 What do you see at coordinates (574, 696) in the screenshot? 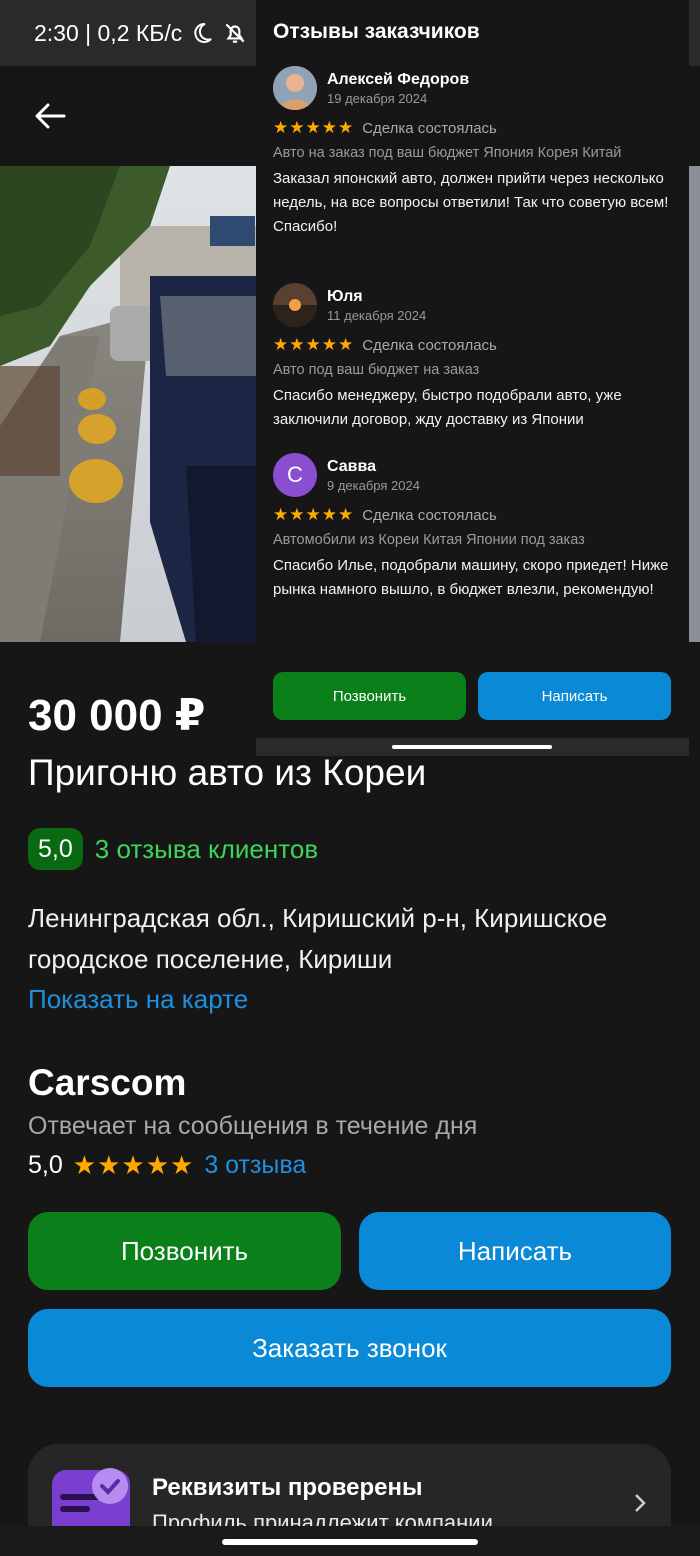
I see `overlay-write-button: Написать` at bounding box center [574, 696].